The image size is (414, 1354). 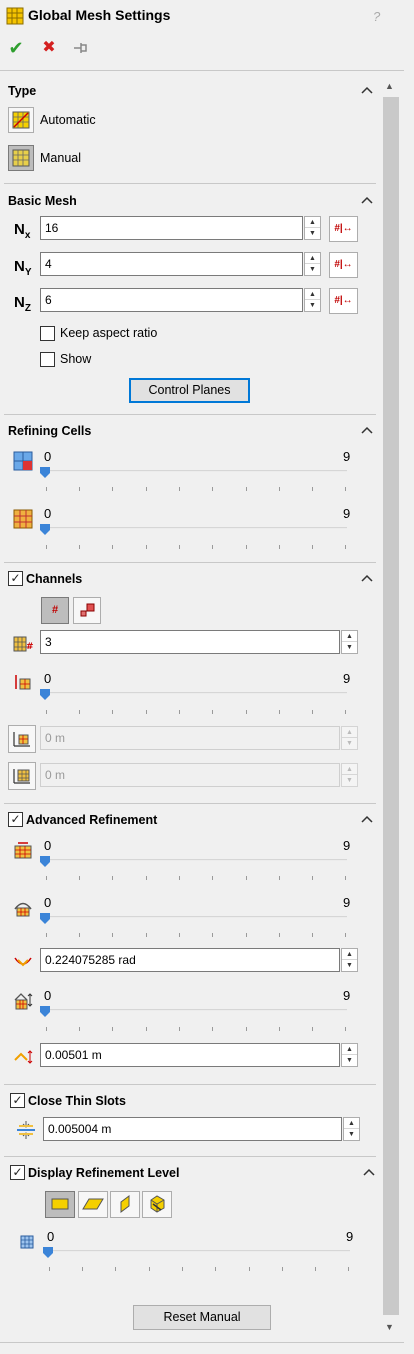 I want to click on refining-solid-slider, so click(x=195, y=528).